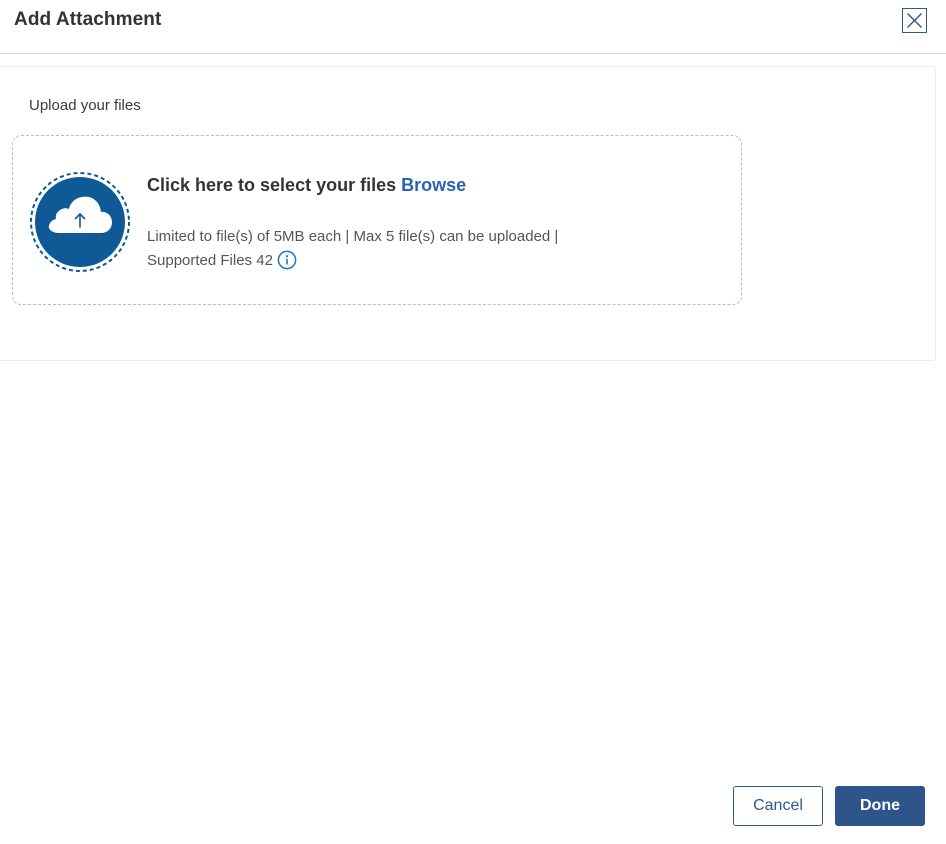  What do you see at coordinates (880, 806) in the screenshot?
I see `done-button: Done` at bounding box center [880, 806].